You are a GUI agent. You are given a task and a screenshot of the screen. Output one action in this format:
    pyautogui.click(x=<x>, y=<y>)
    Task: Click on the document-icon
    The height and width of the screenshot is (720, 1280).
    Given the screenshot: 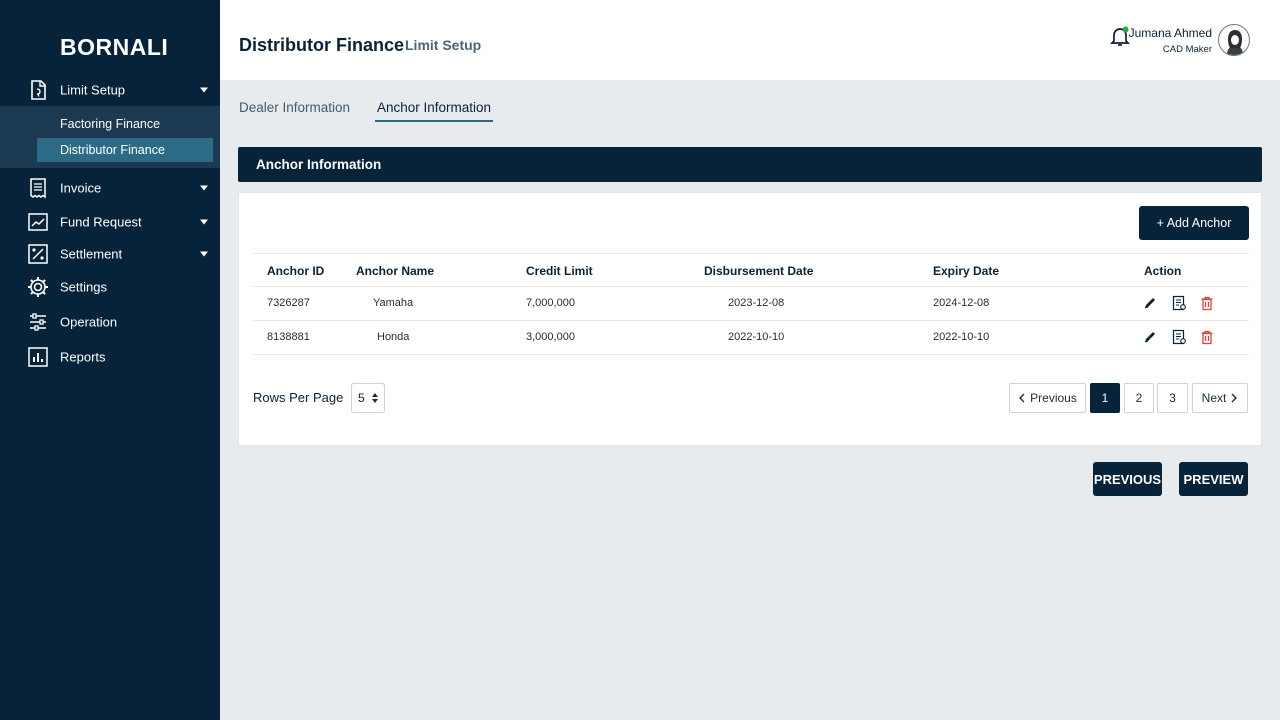 What is the action you would take?
    pyautogui.click(x=38, y=90)
    